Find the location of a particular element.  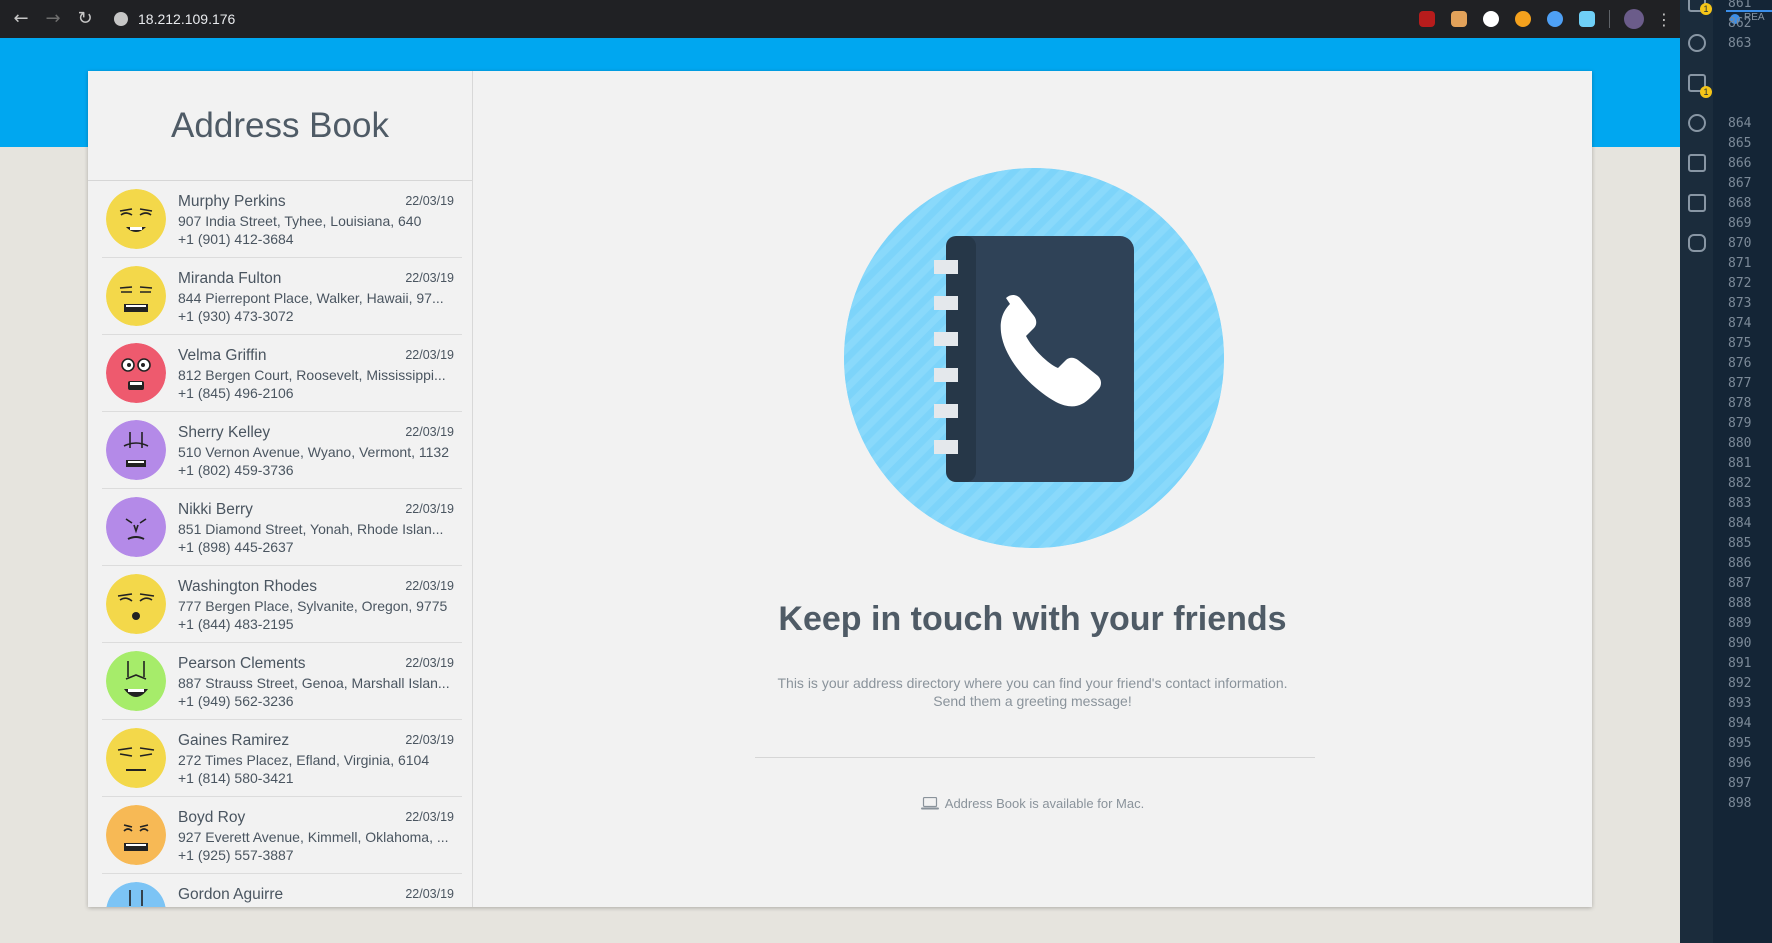

line-number: 880 is located at coordinates (1740, 443).